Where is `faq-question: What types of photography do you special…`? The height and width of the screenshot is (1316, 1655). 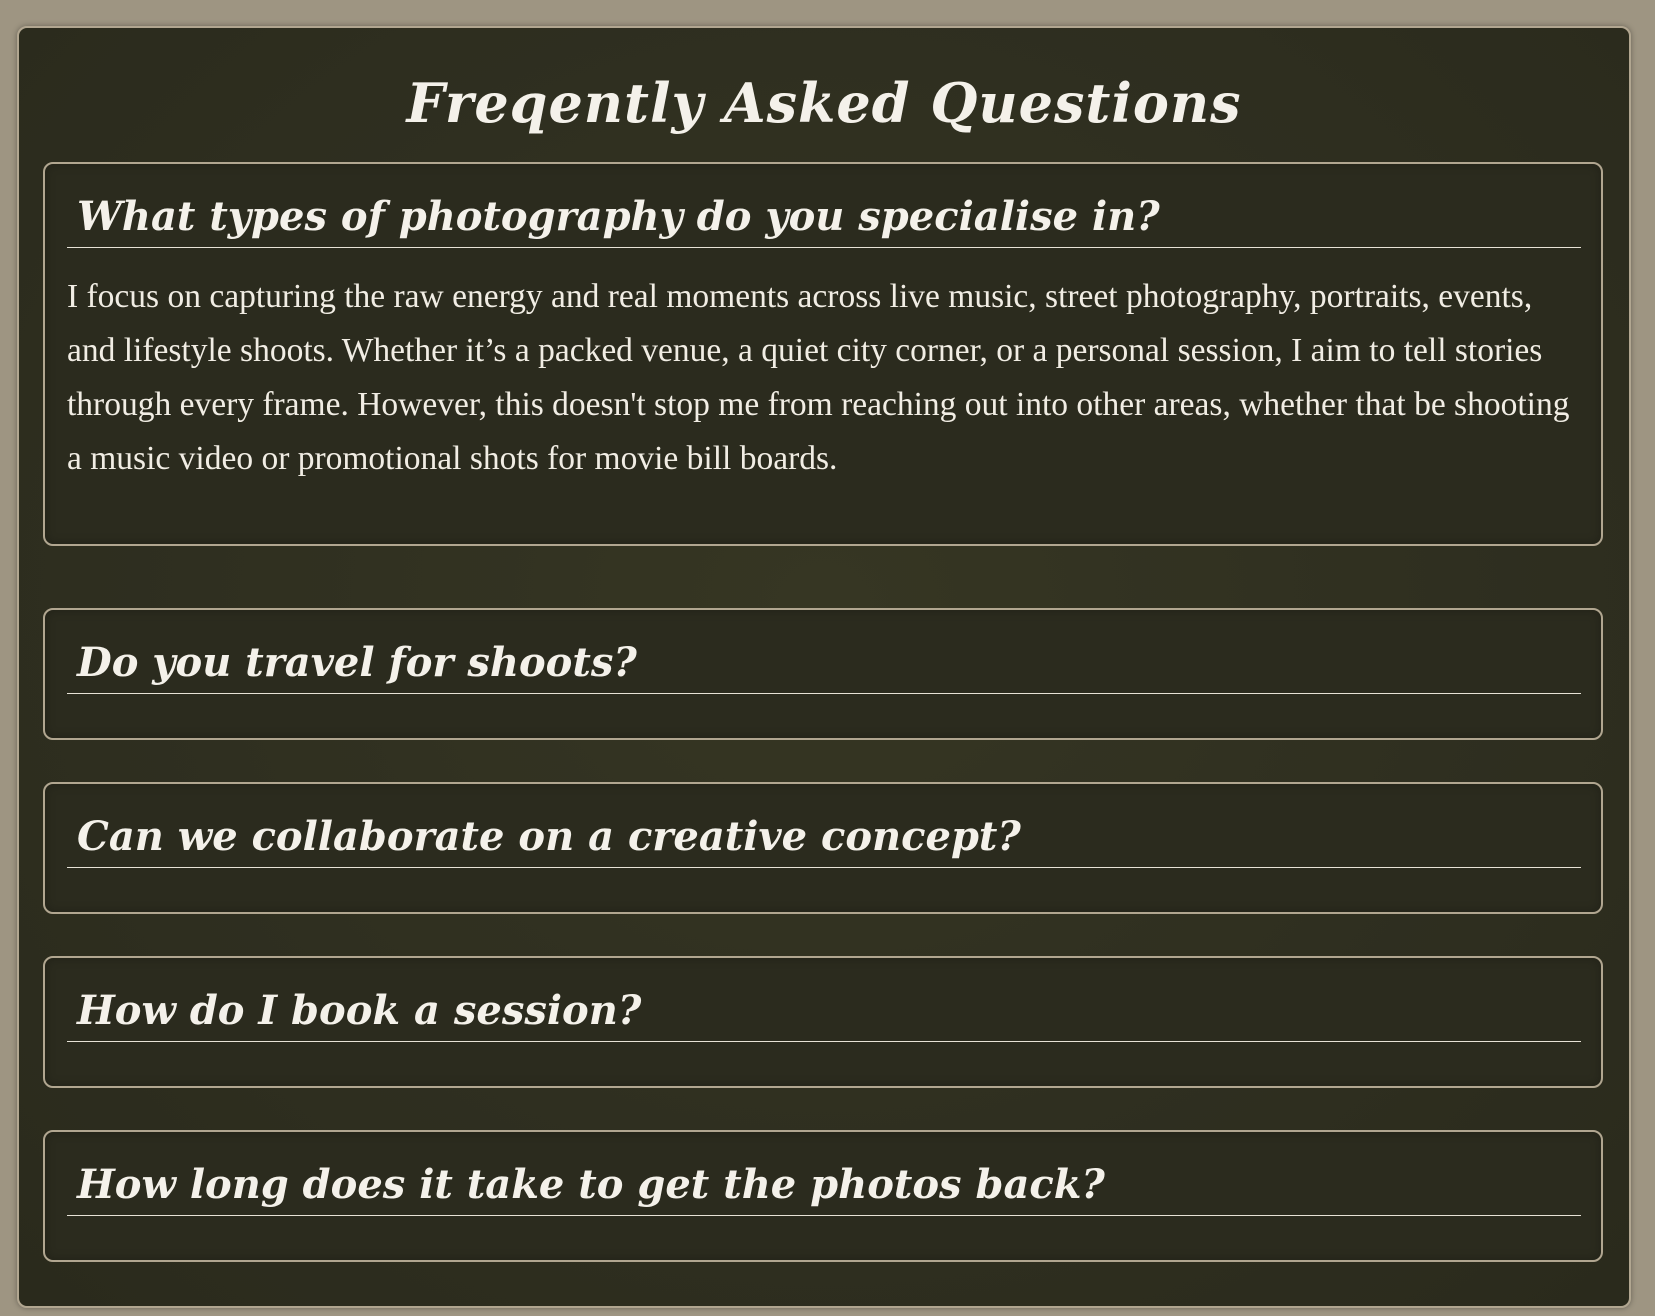 faq-question: What types of photography do you special… is located at coordinates (824, 206).